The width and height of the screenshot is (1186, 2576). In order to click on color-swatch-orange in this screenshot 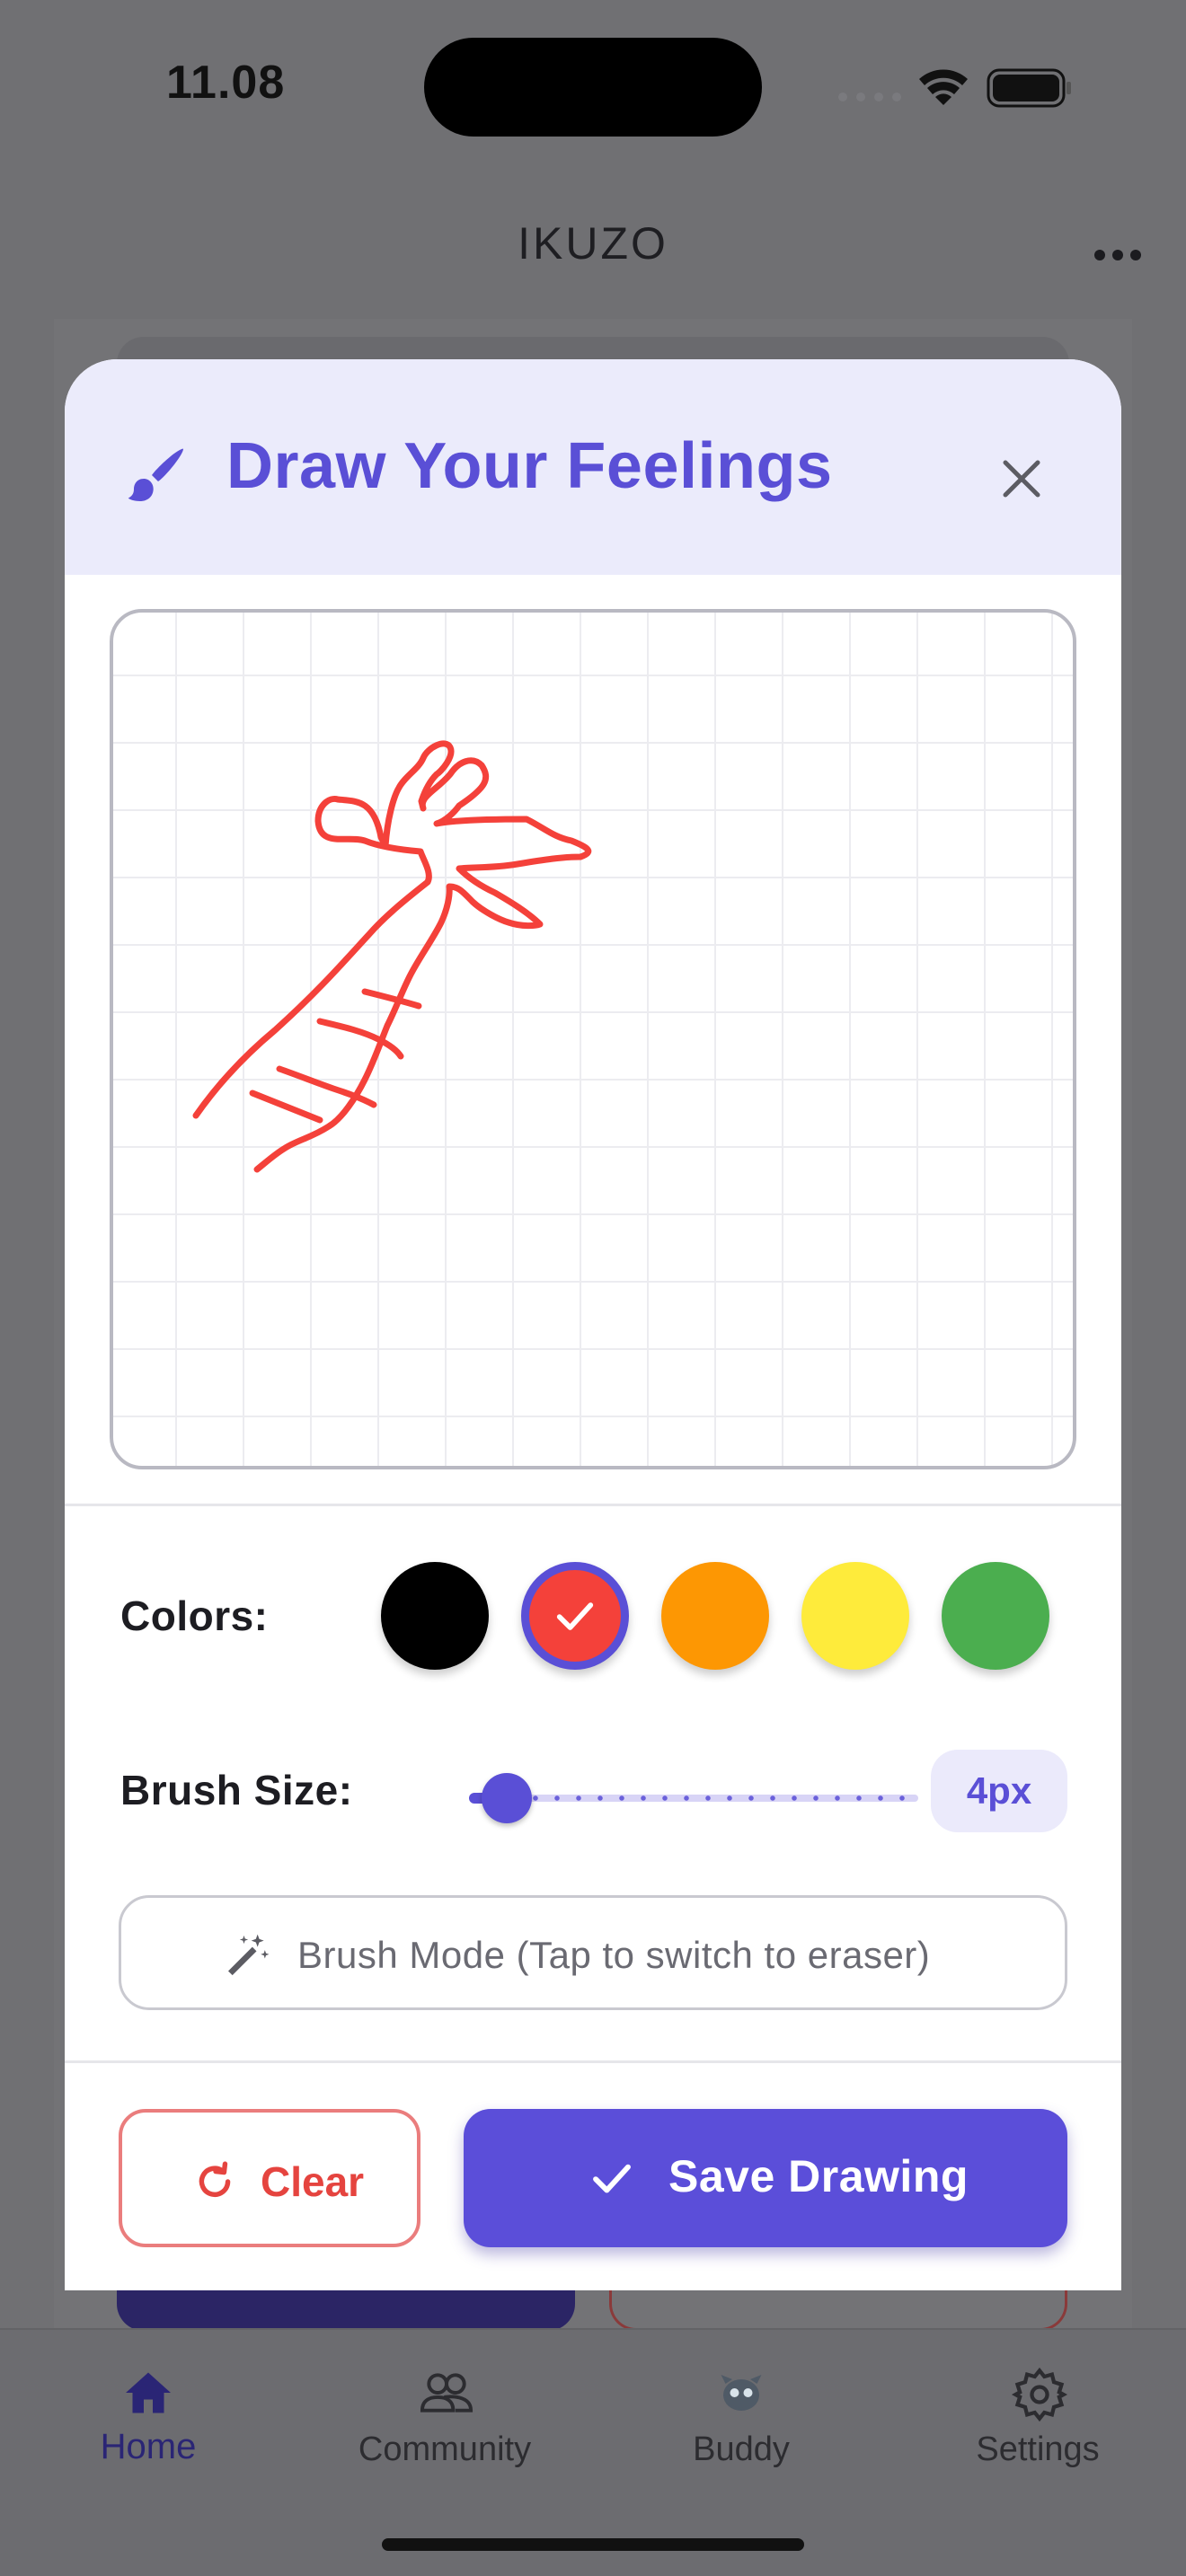, I will do `click(715, 1616)`.